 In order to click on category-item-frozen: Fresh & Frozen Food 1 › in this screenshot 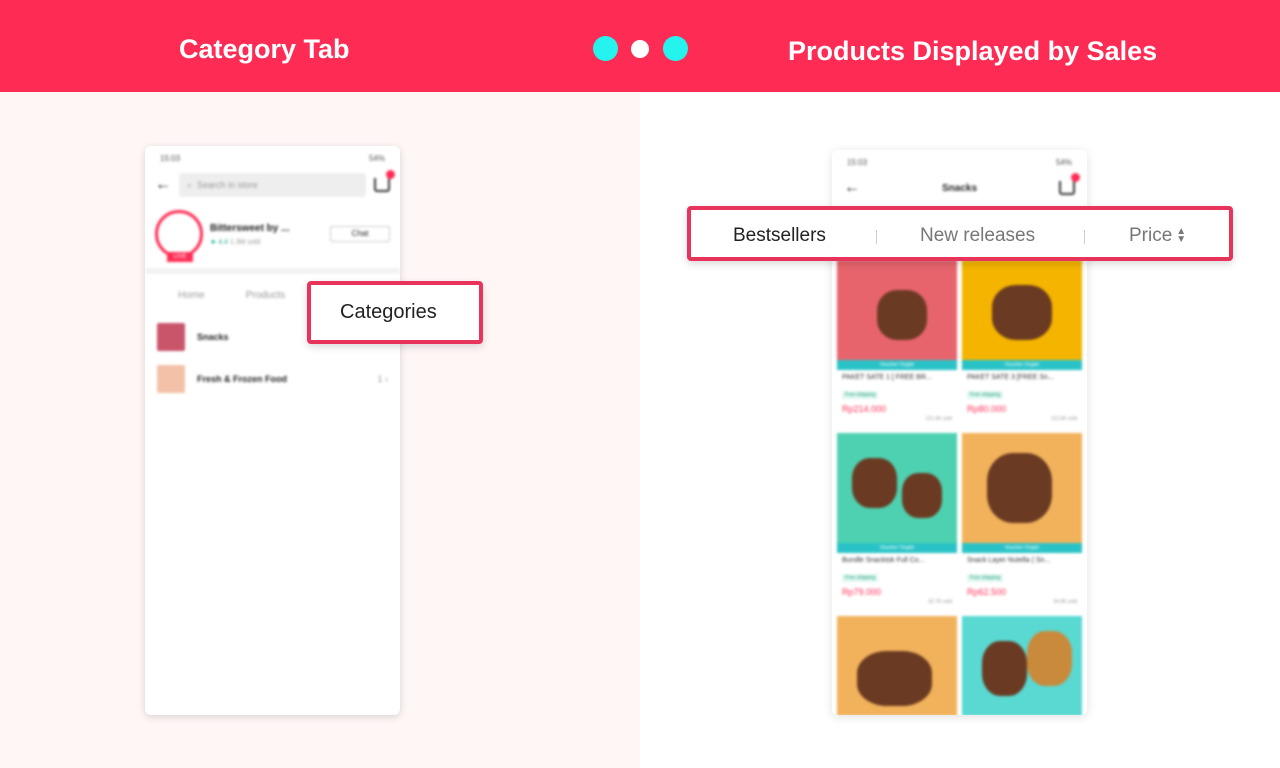, I will do `click(272, 379)`.